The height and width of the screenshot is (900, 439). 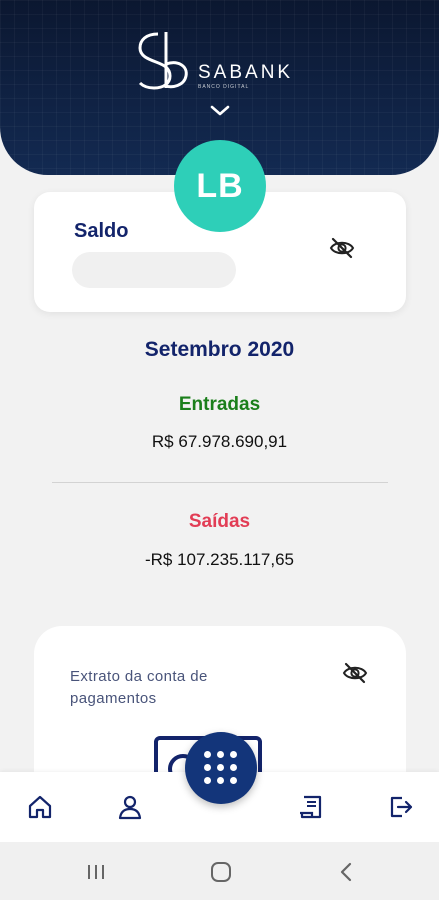 I want to click on home-icon, so click(x=40, y=807).